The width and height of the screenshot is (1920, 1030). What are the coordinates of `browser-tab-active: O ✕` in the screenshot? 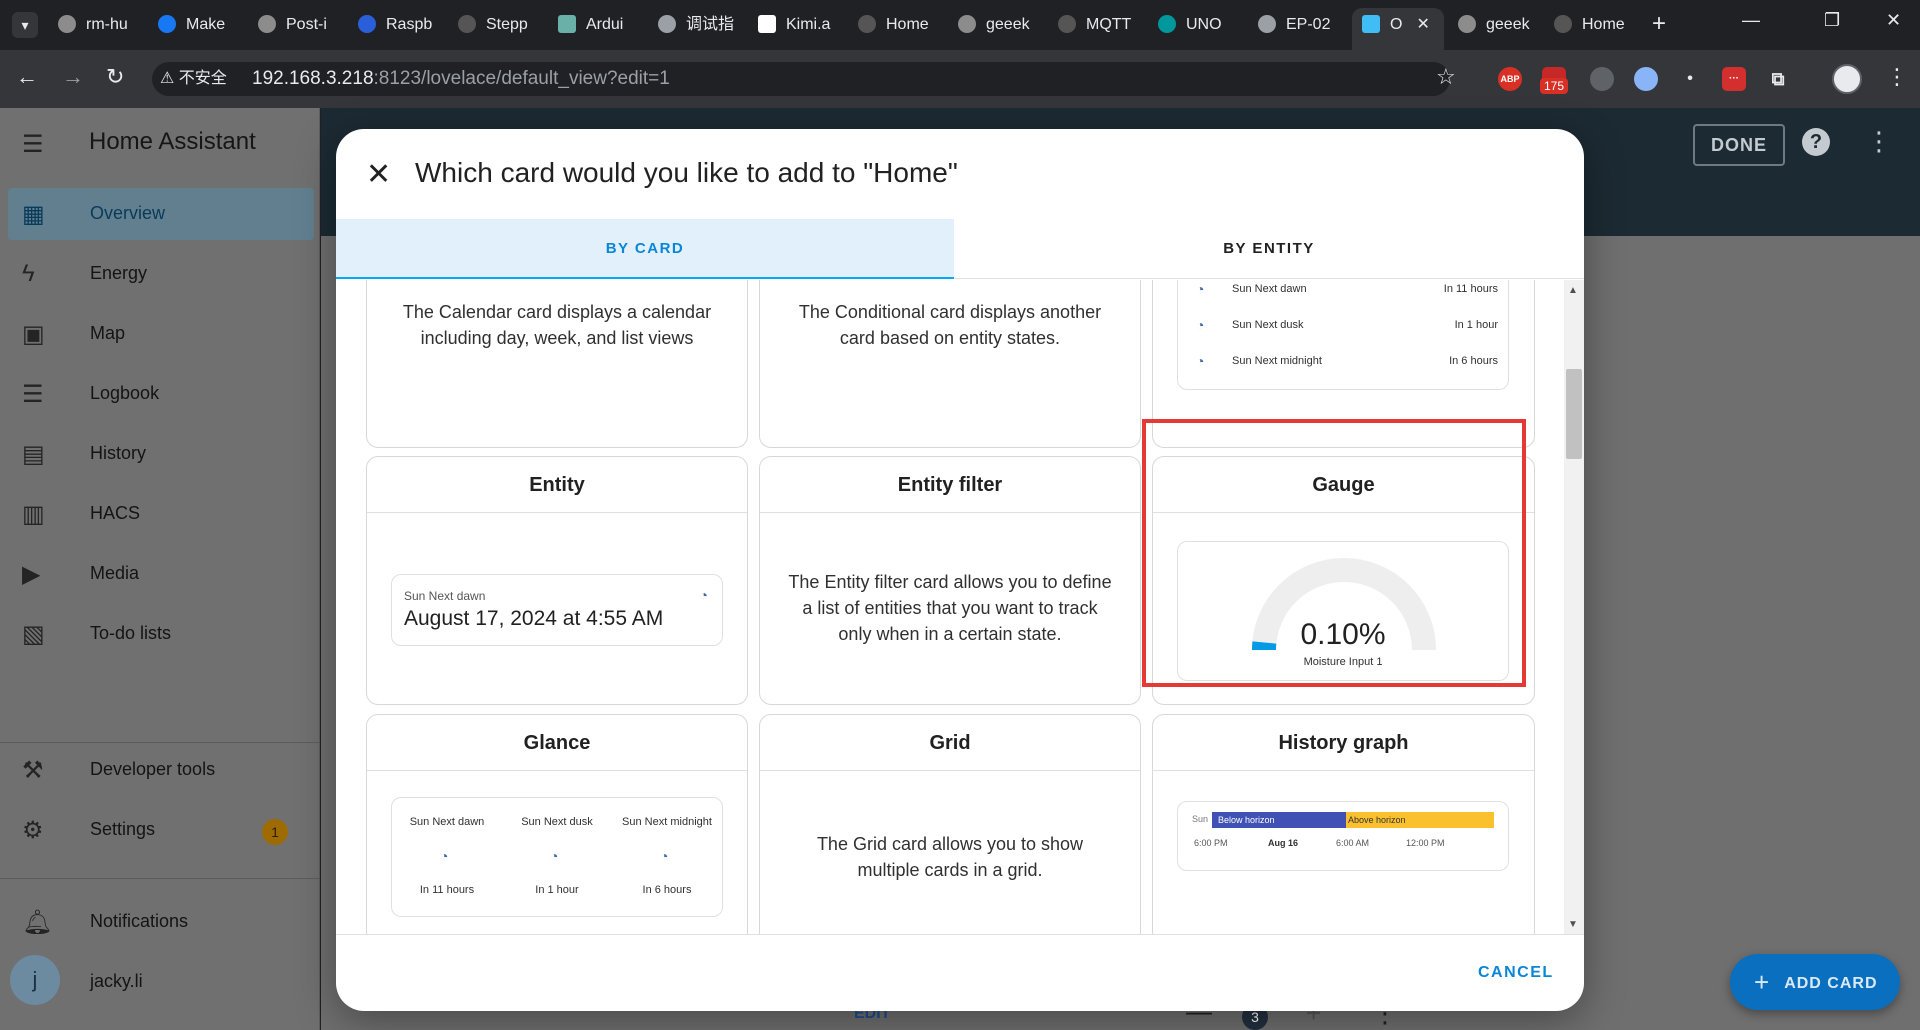 It's located at (1398, 29).